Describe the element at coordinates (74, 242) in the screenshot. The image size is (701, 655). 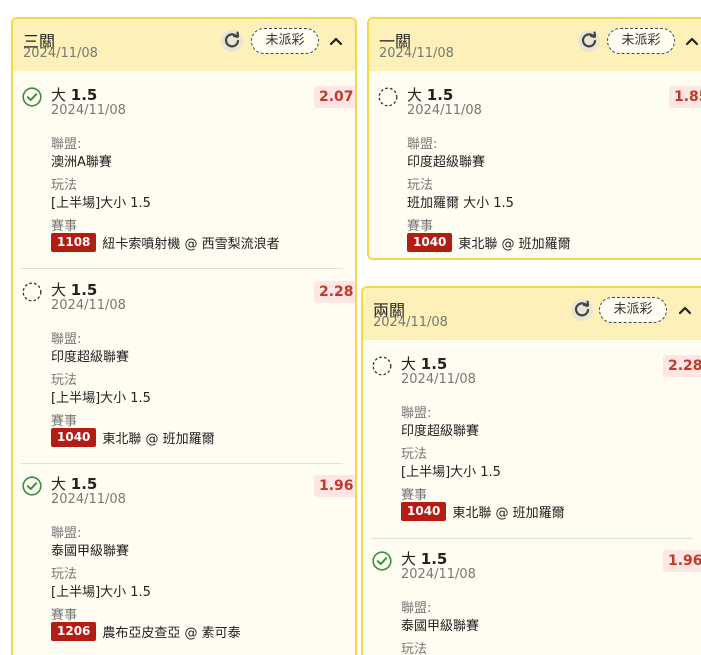
I see `event-id-badge: 1108` at that location.